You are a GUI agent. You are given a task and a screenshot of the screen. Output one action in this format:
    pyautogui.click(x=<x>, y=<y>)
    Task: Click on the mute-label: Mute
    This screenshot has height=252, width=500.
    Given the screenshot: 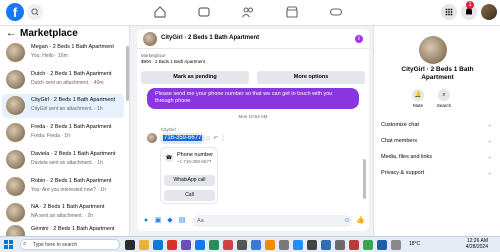 What is the action you would take?
    pyautogui.click(x=417, y=105)
    